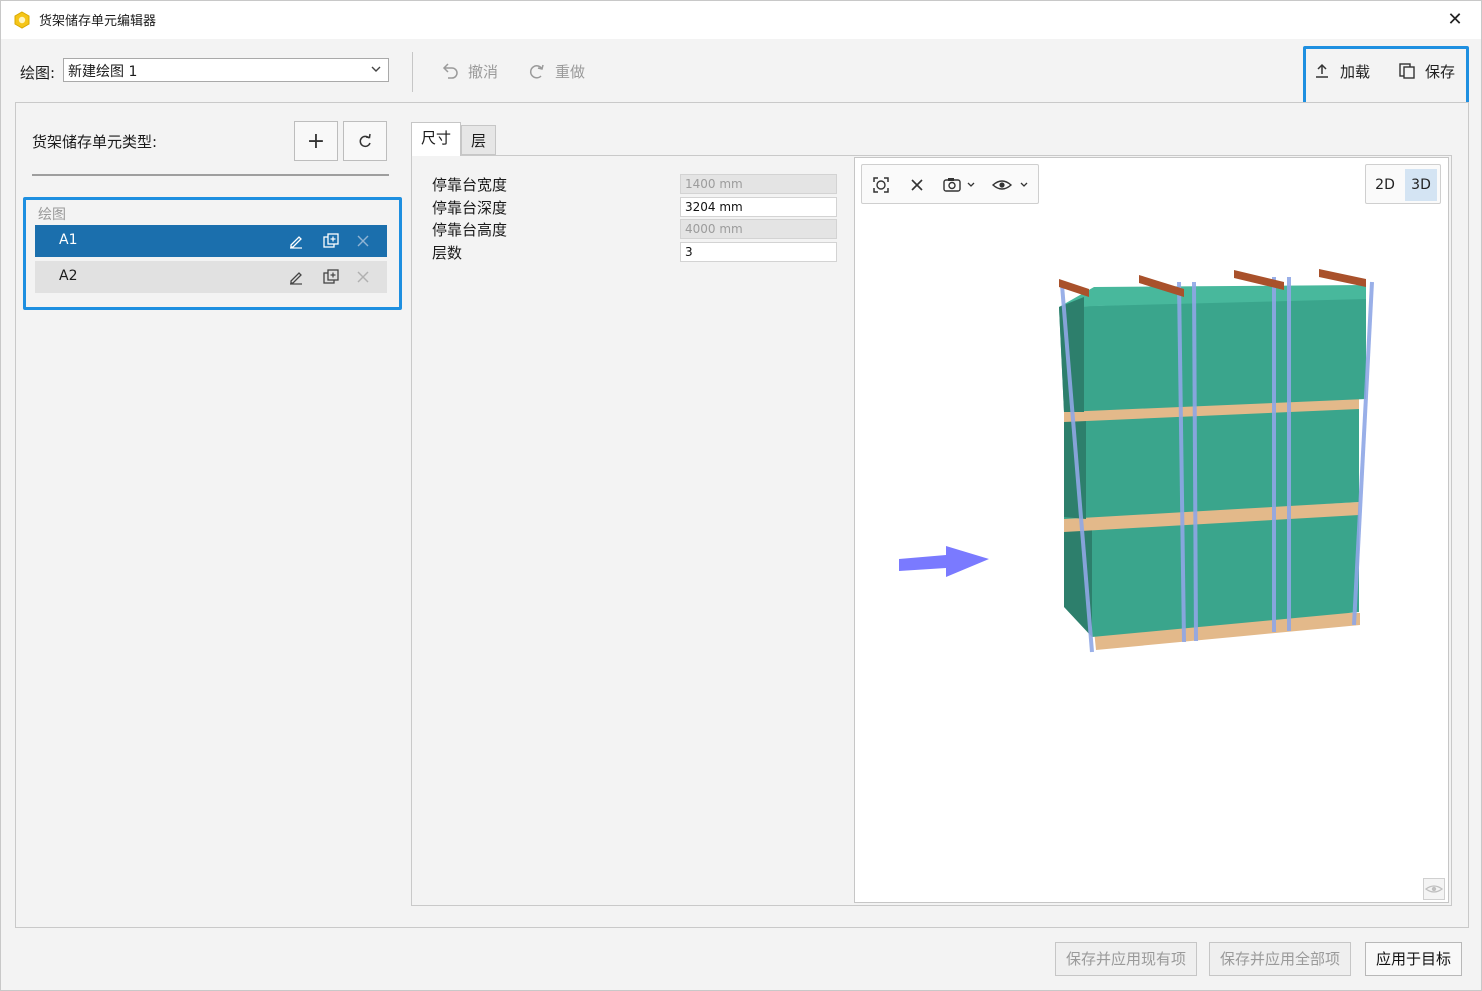 Image resolution: width=1482 pixels, height=991 pixels. Describe the element at coordinates (470, 208) in the screenshot. I see `prop-label-depth: 停靠台深度` at that location.